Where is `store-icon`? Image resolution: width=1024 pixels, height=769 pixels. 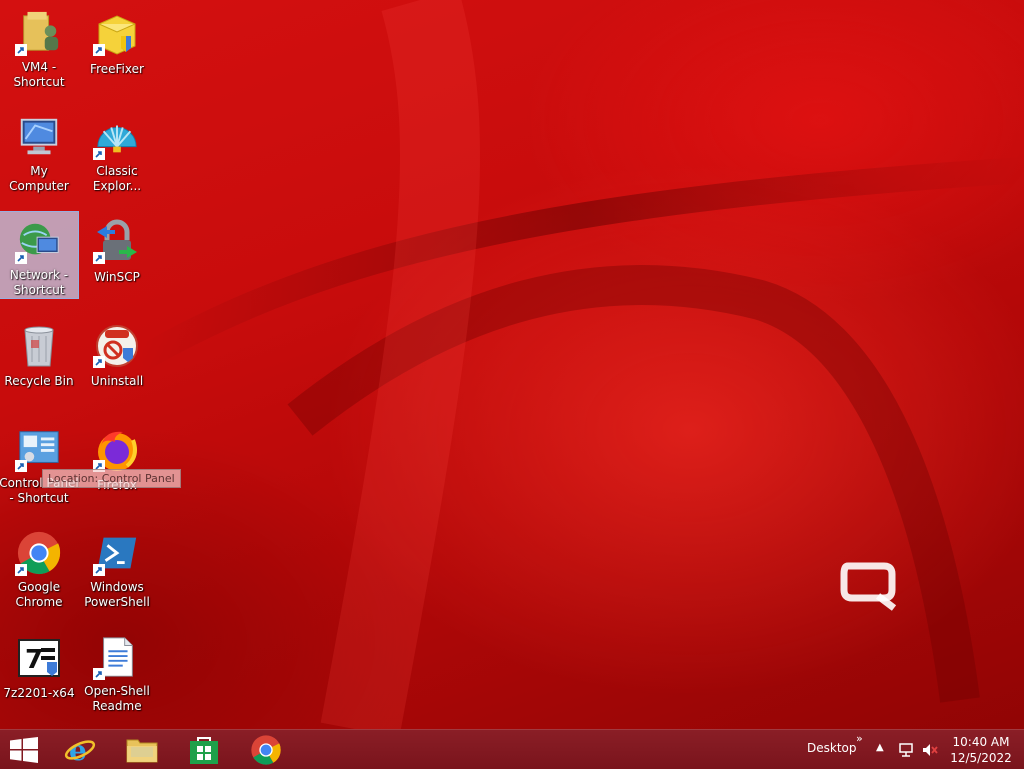
store-icon is located at coordinates (204, 750).